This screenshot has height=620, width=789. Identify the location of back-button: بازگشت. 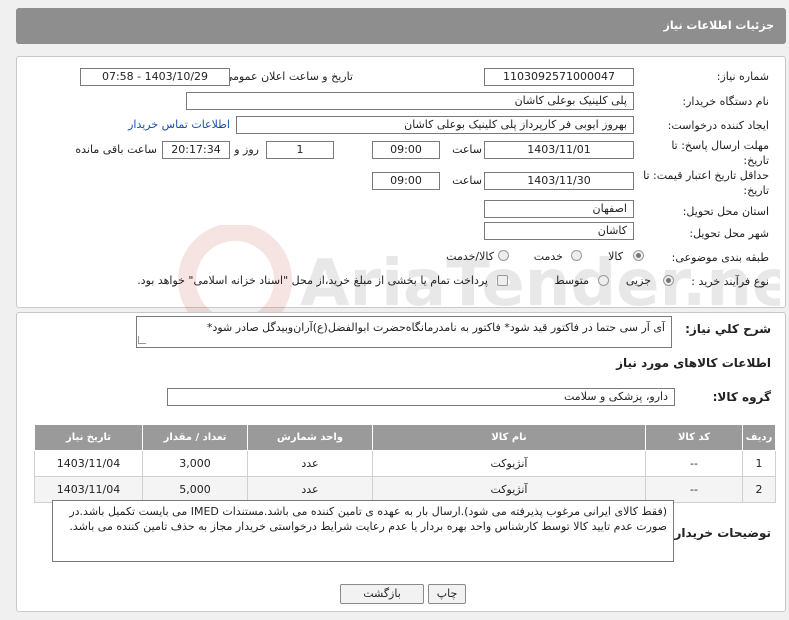
(382, 594).